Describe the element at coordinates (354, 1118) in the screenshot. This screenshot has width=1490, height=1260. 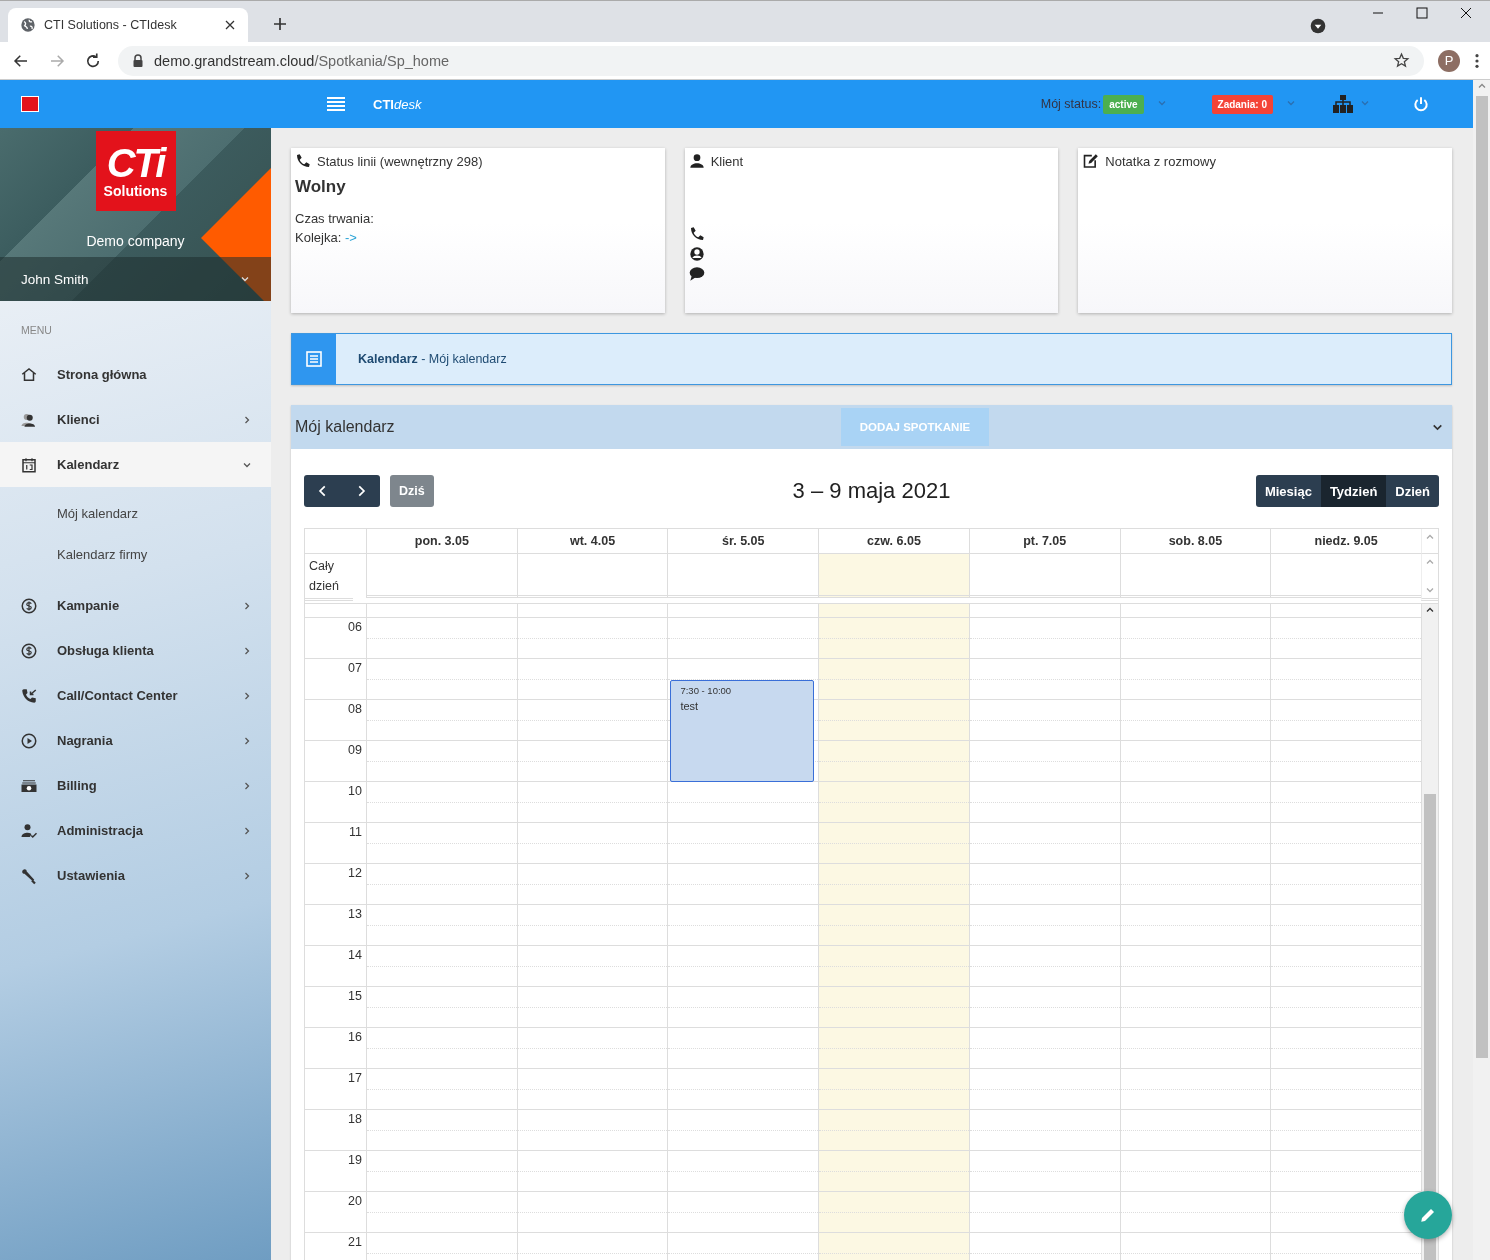
I see `hour-label: 18` at that location.